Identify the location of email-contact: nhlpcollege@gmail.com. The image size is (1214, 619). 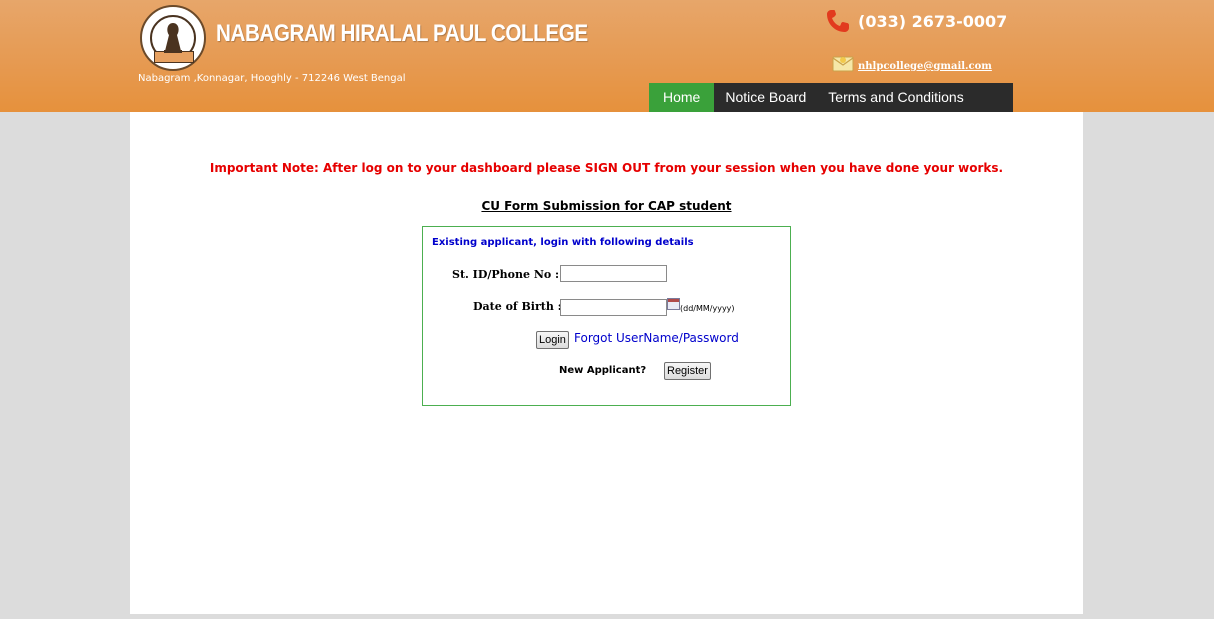
(912, 60).